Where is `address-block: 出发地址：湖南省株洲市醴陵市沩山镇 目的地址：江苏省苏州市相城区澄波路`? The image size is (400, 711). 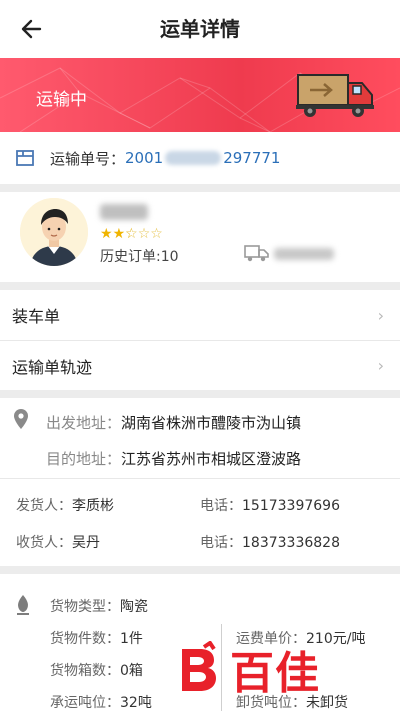 address-block: 出发地址：湖南省株洲市醴陵市沩山镇 目的地址：江苏省苏州市相城区澄波路 is located at coordinates (200, 433).